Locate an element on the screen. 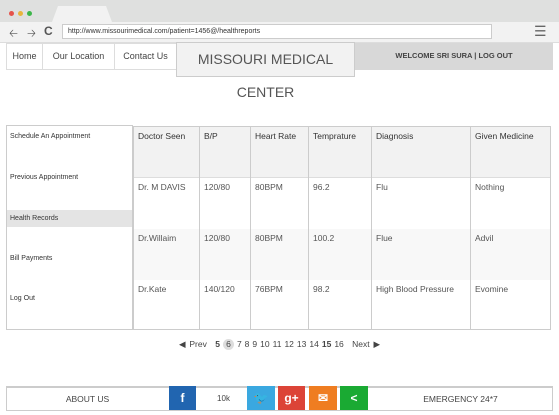 The width and height of the screenshot is (559, 415). table-cell: 140/120 is located at coordinates (219, 289).